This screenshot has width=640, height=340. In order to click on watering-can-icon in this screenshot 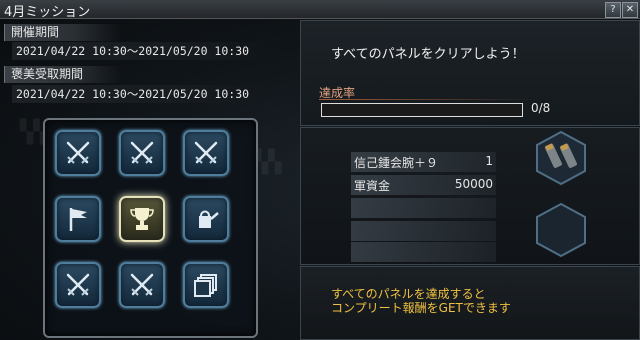, I will do `click(209, 219)`.